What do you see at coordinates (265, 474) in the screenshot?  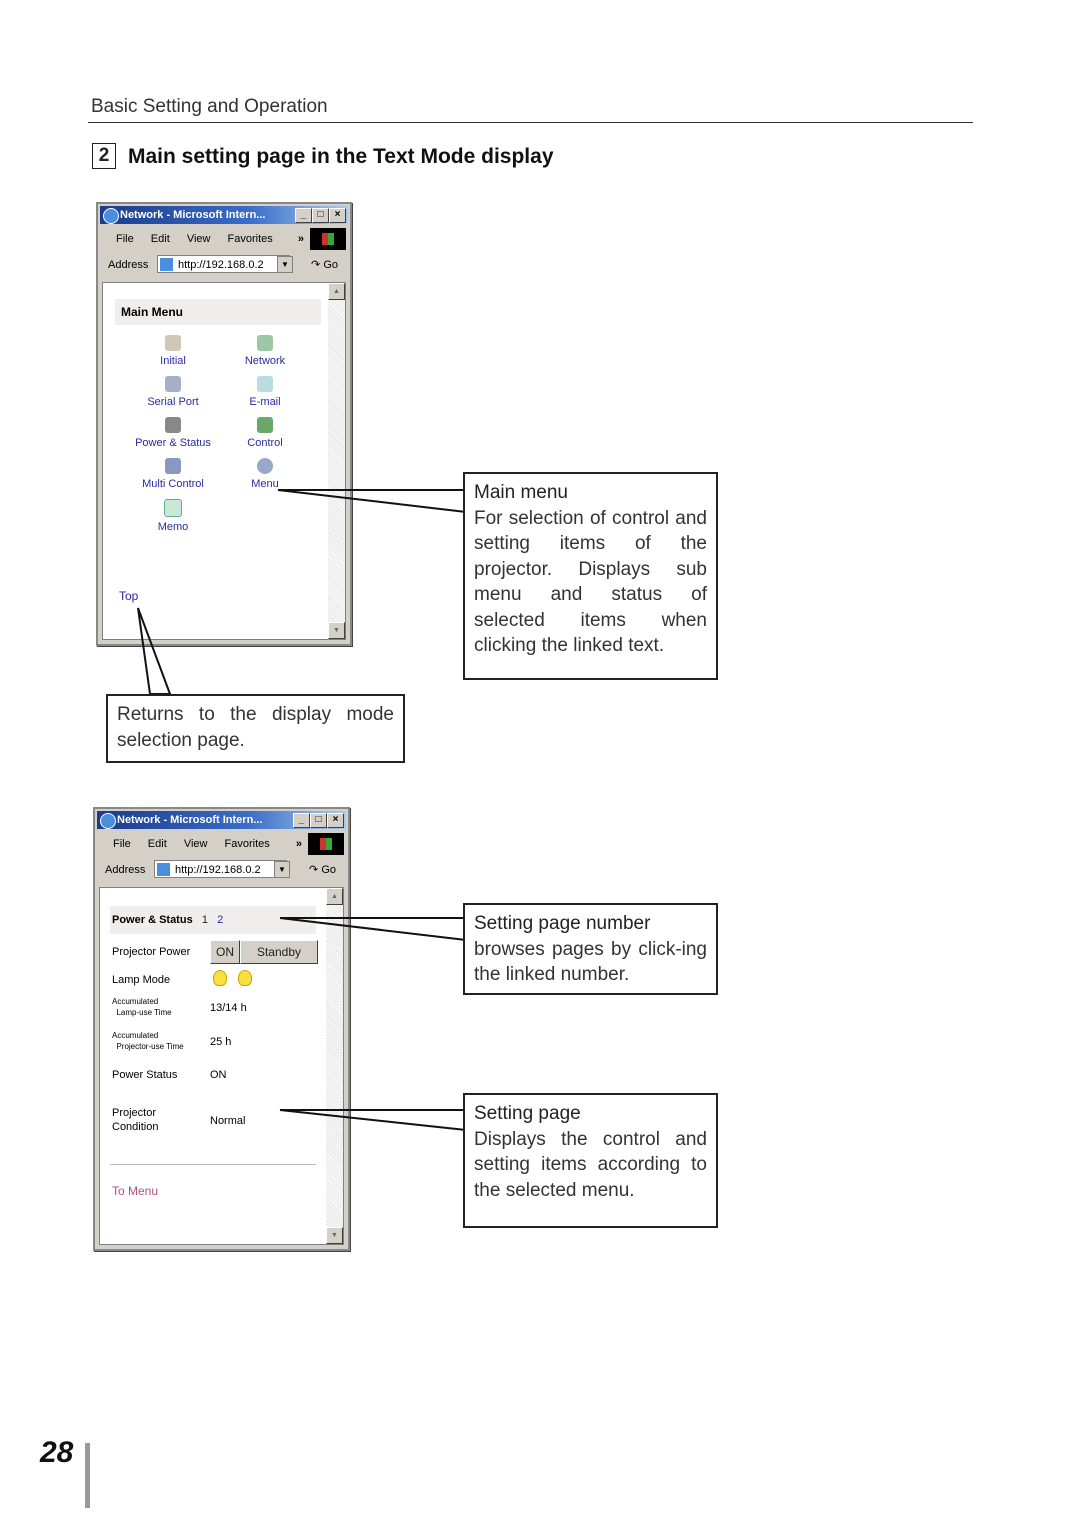 I see `menu-item-menu: Menu` at bounding box center [265, 474].